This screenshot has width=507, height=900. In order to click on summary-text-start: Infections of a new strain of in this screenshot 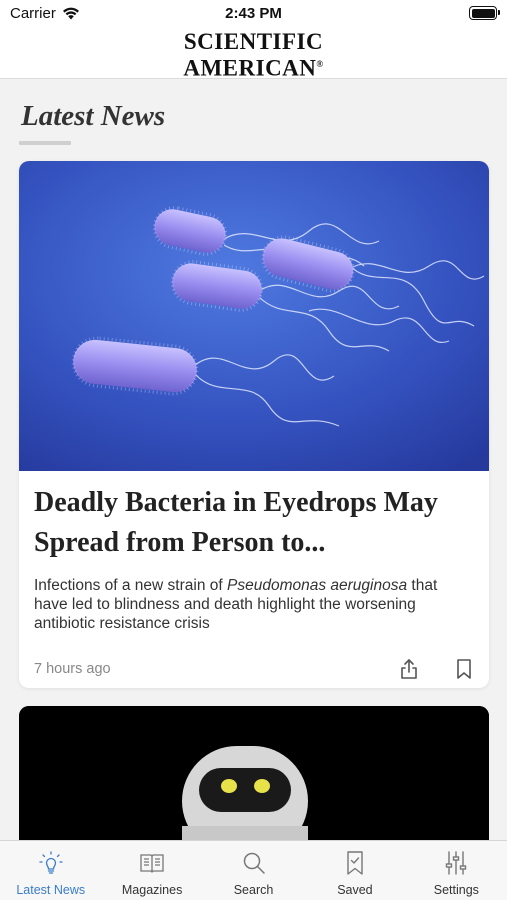, I will do `click(130, 585)`.